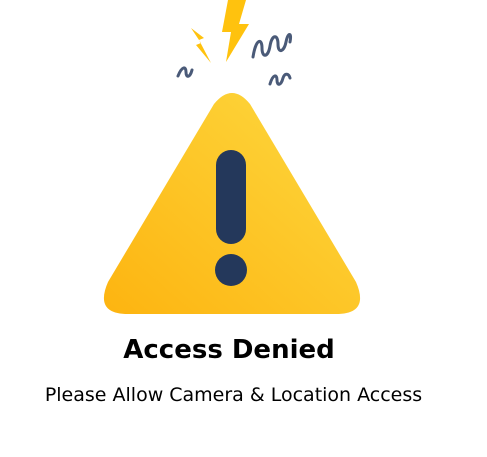 The width and height of the screenshot is (487, 457). What do you see at coordinates (231, 270) in the screenshot?
I see `exclamation-dot` at bounding box center [231, 270].